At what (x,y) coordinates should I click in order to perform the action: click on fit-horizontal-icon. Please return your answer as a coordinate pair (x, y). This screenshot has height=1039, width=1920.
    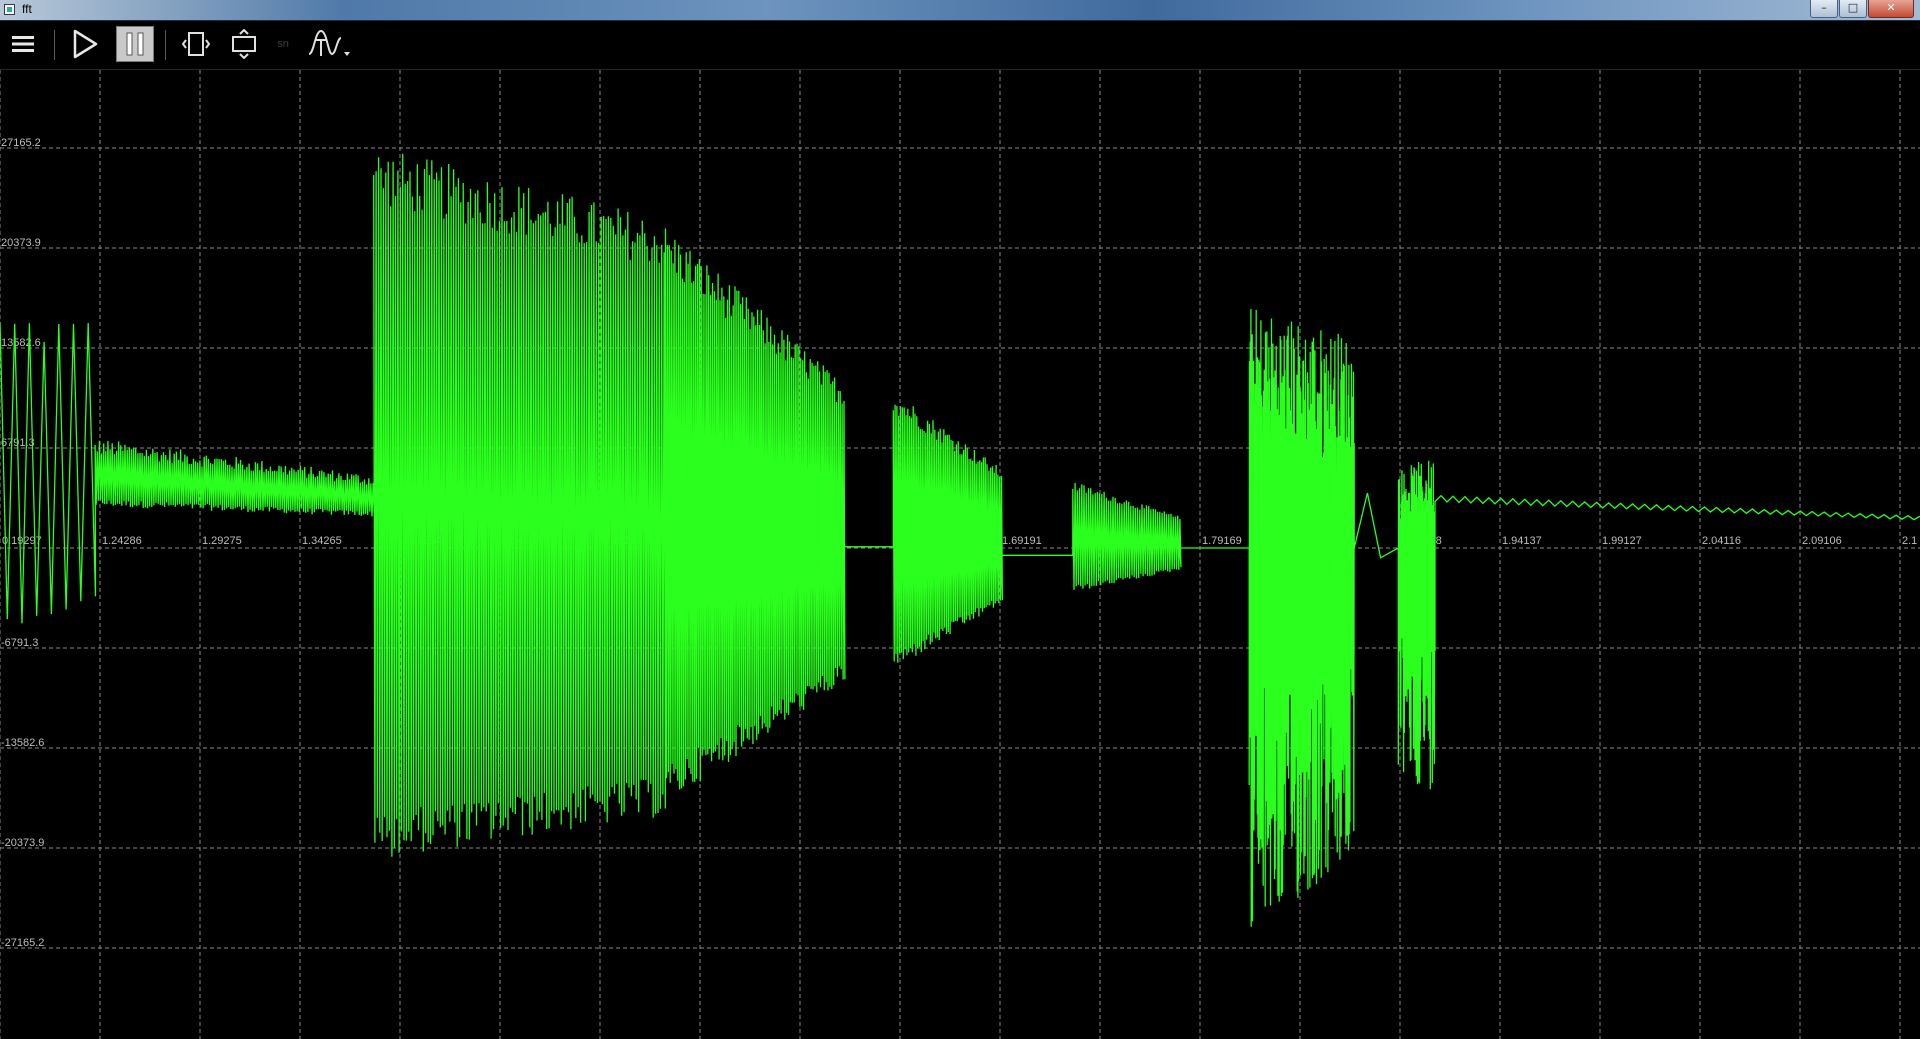
    Looking at the image, I should click on (196, 44).